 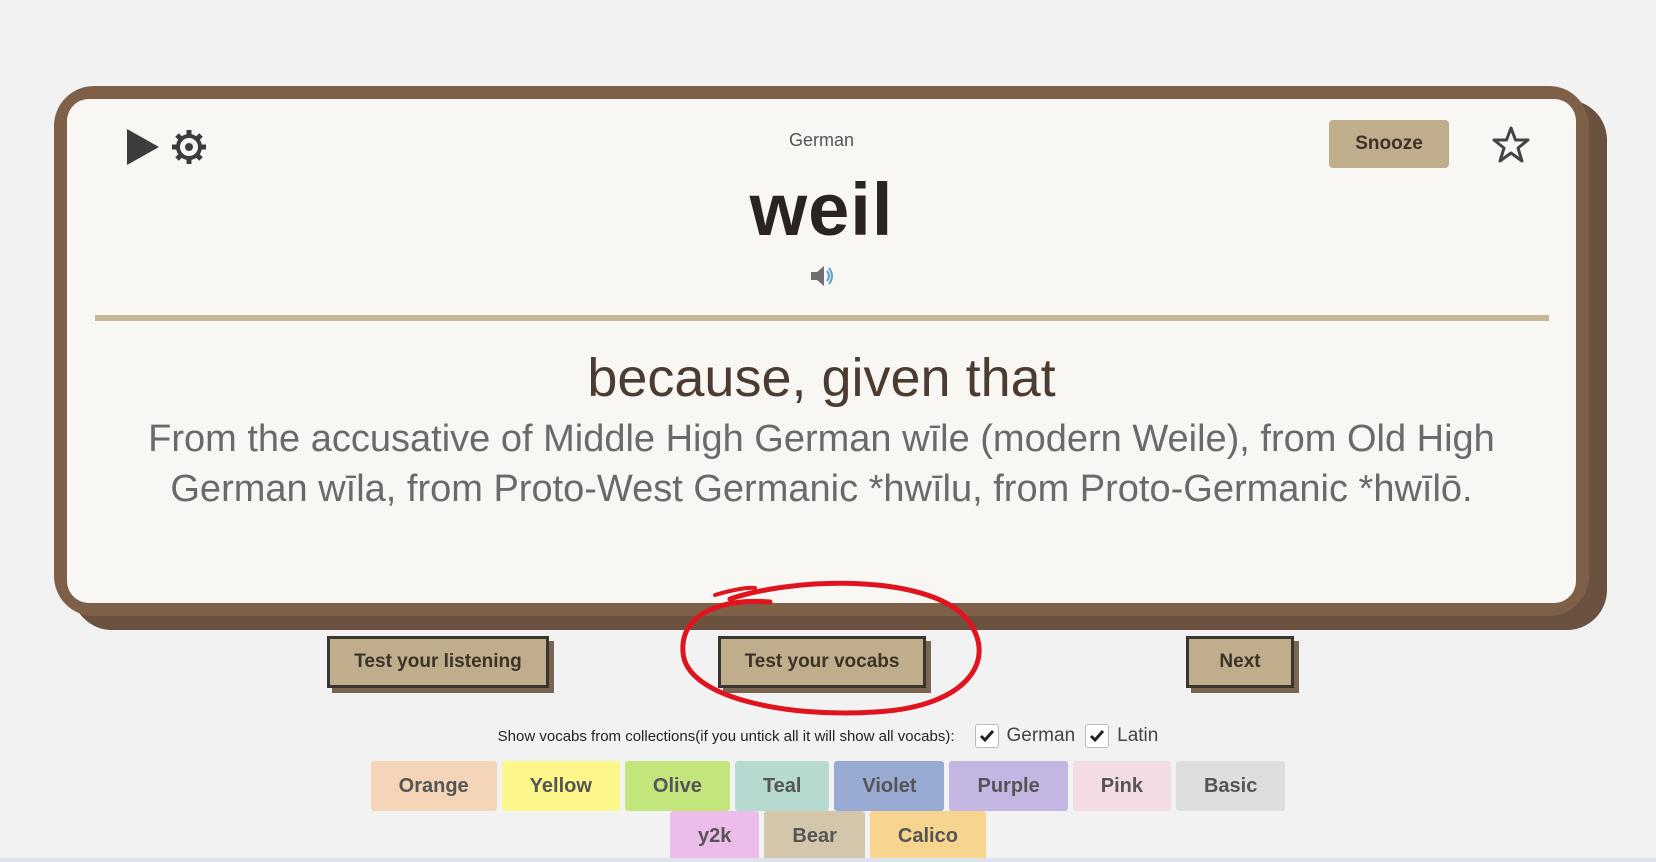 I want to click on snooze-button: Snooze, so click(x=1389, y=144).